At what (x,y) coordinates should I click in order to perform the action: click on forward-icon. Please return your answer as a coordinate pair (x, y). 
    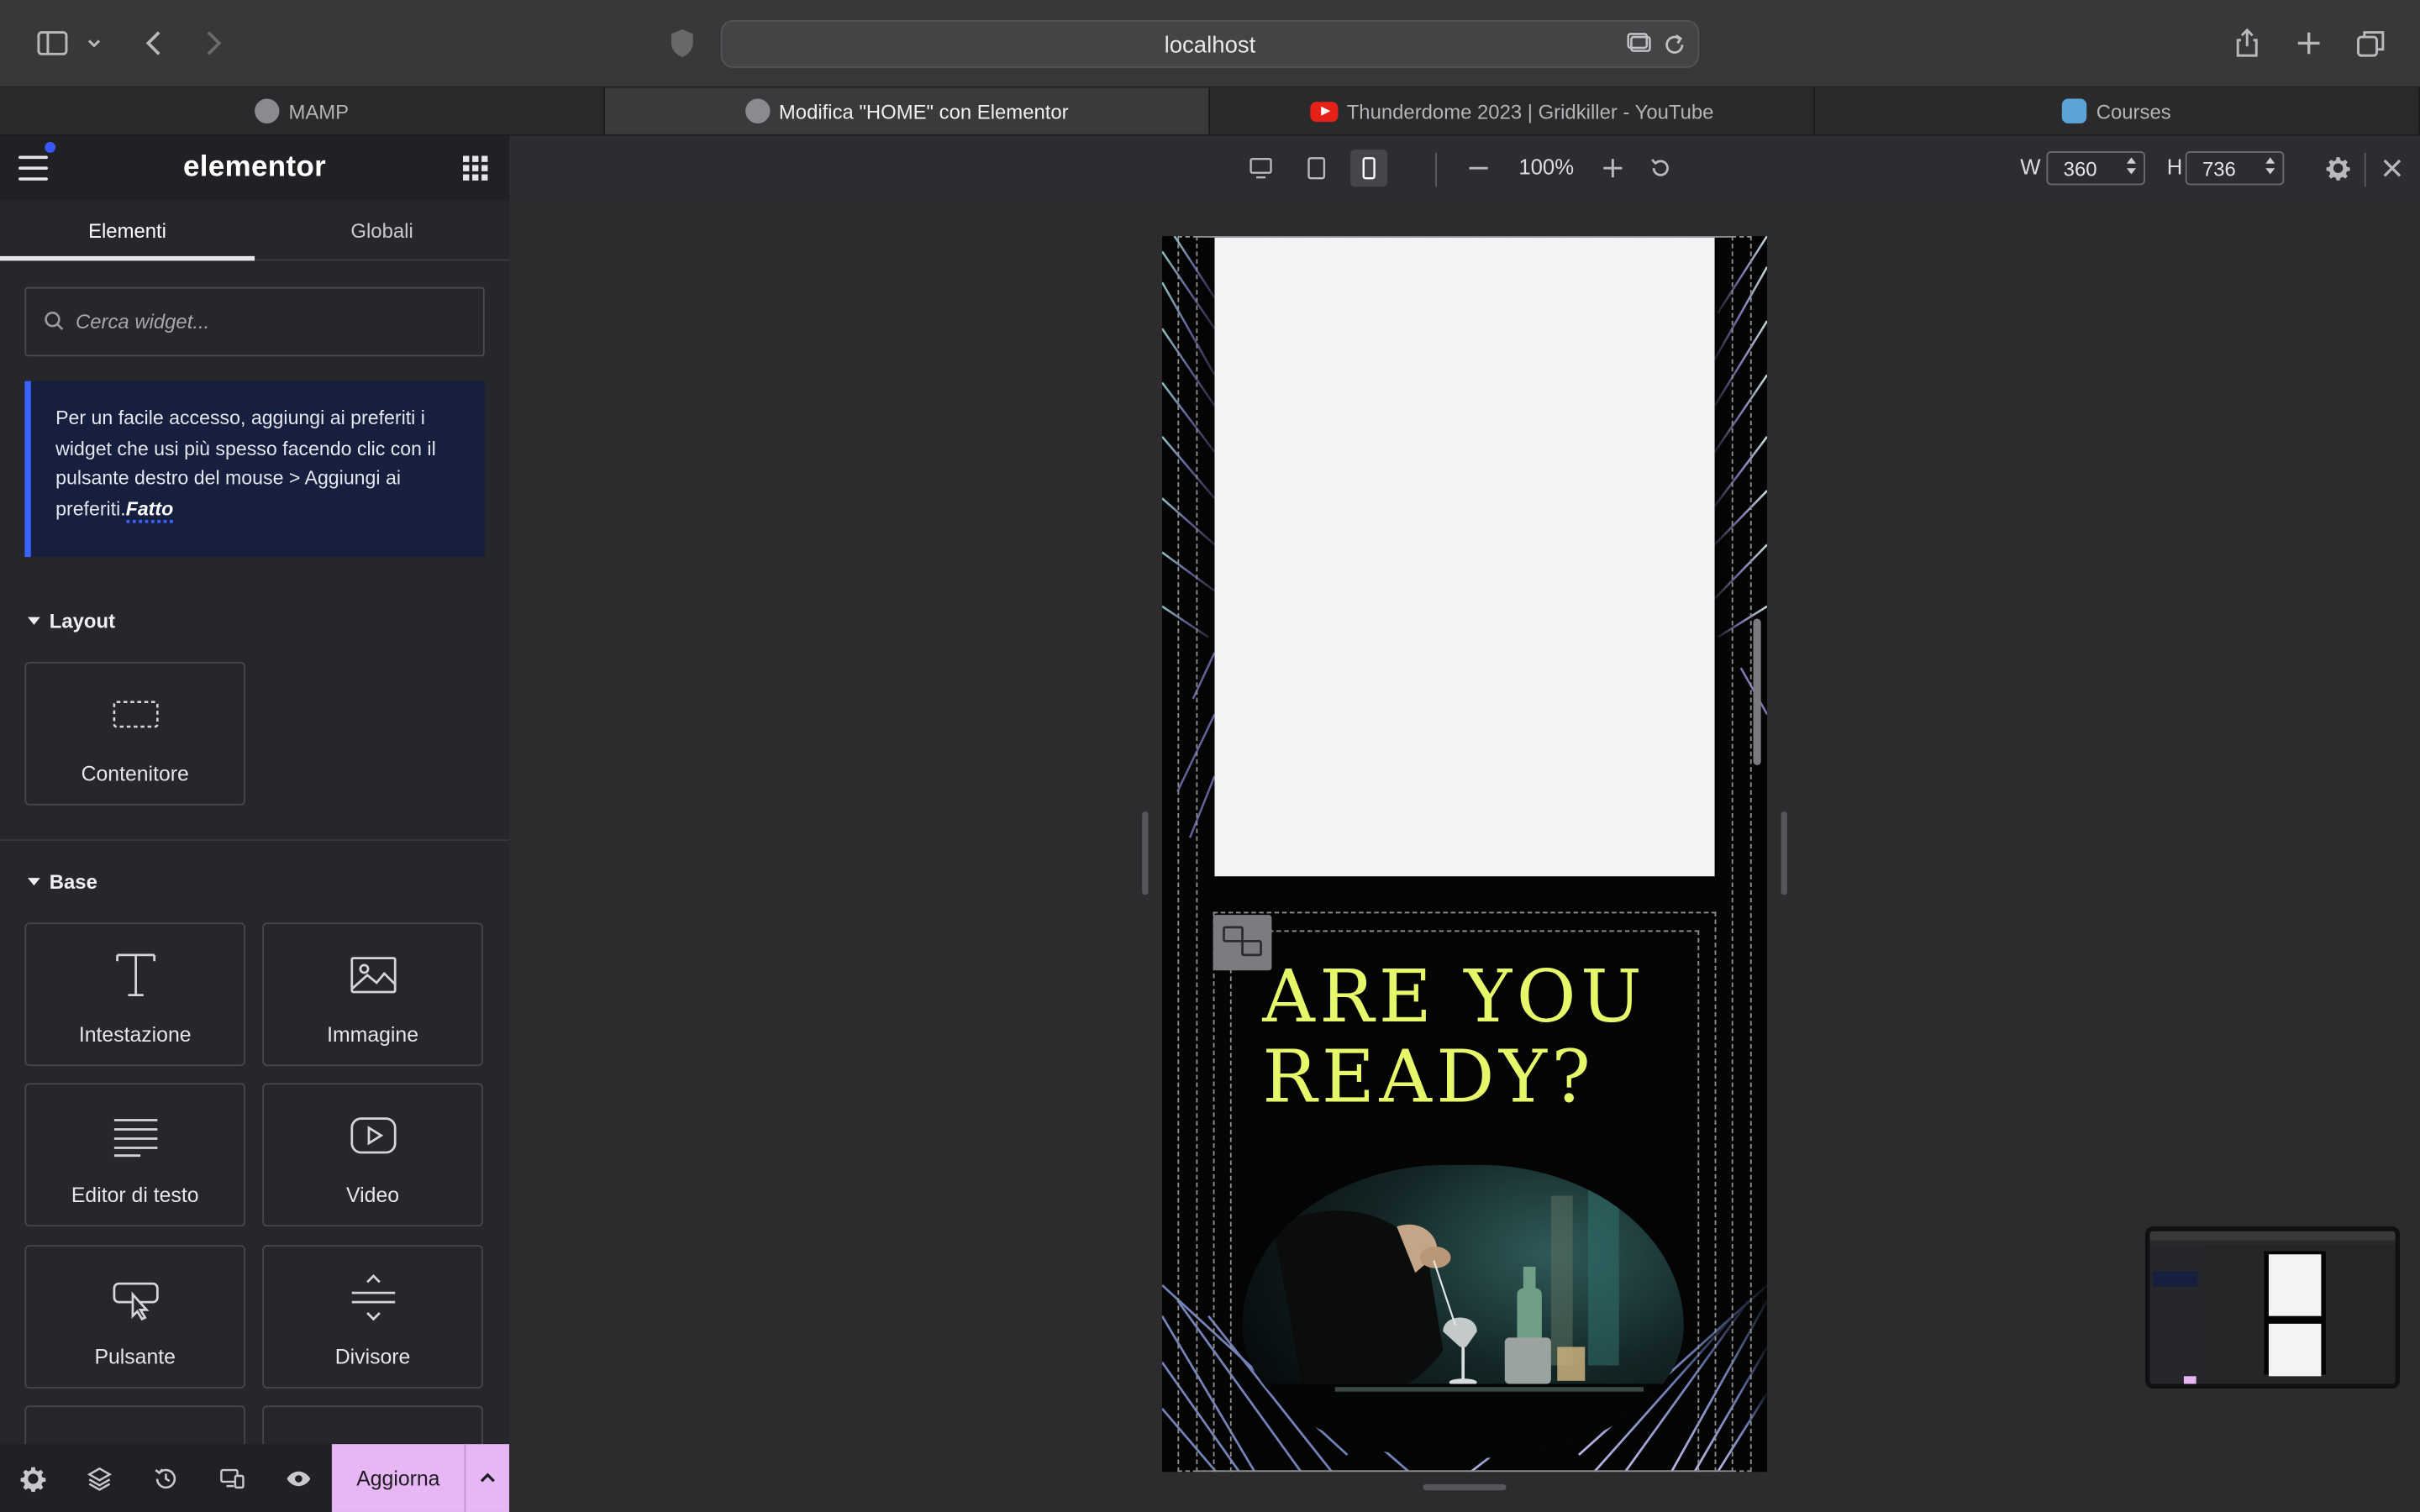
    Looking at the image, I should click on (212, 42).